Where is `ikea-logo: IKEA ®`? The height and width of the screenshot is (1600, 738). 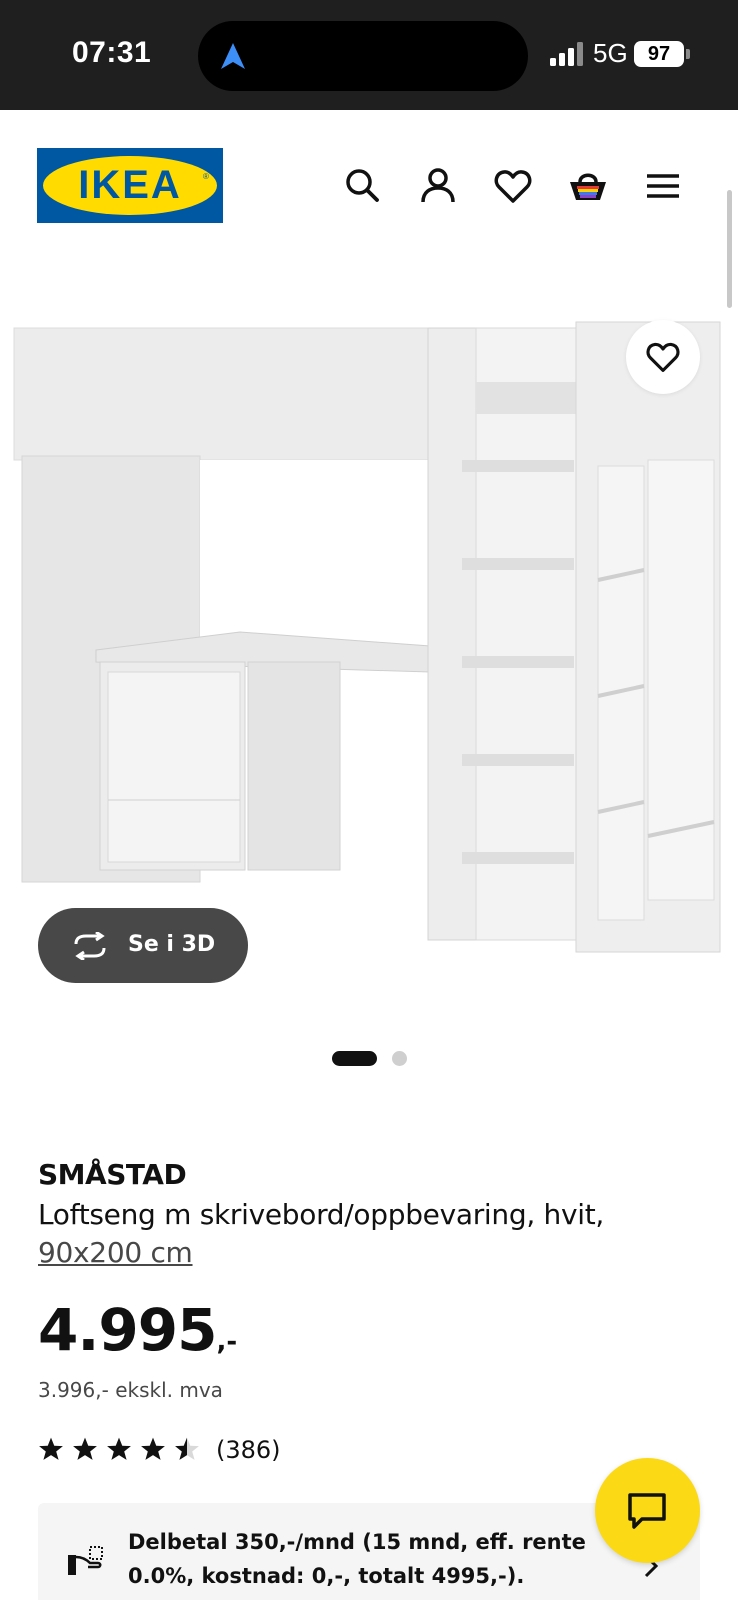 ikea-logo: IKEA ® is located at coordinates (130, 185).